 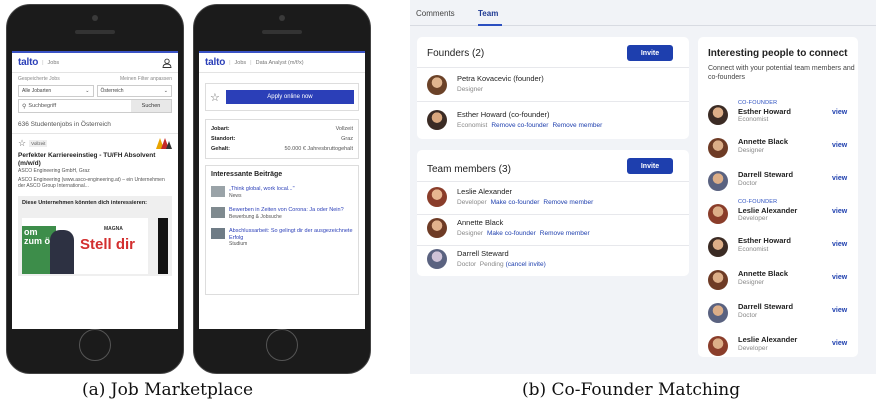 I want to click on caption-b: (b) Co-Founder Matching, so click(x=631, y=390).